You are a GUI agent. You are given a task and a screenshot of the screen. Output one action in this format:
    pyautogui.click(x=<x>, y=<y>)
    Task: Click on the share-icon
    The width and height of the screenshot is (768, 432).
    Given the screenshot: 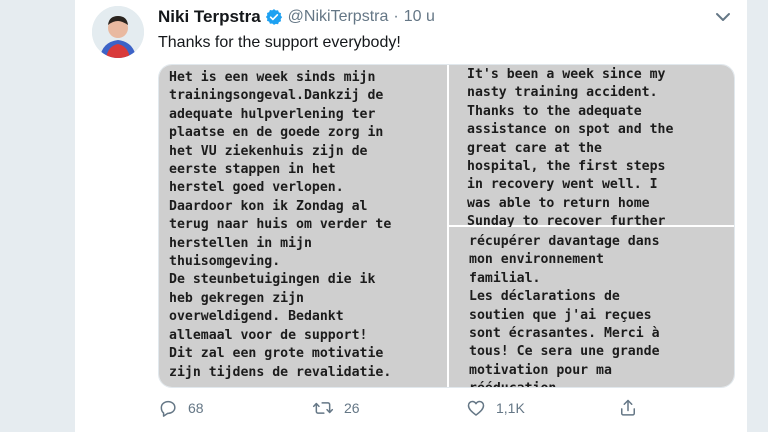 What is the action you would take?
    pyautogui.click(x=628, y=407)
    